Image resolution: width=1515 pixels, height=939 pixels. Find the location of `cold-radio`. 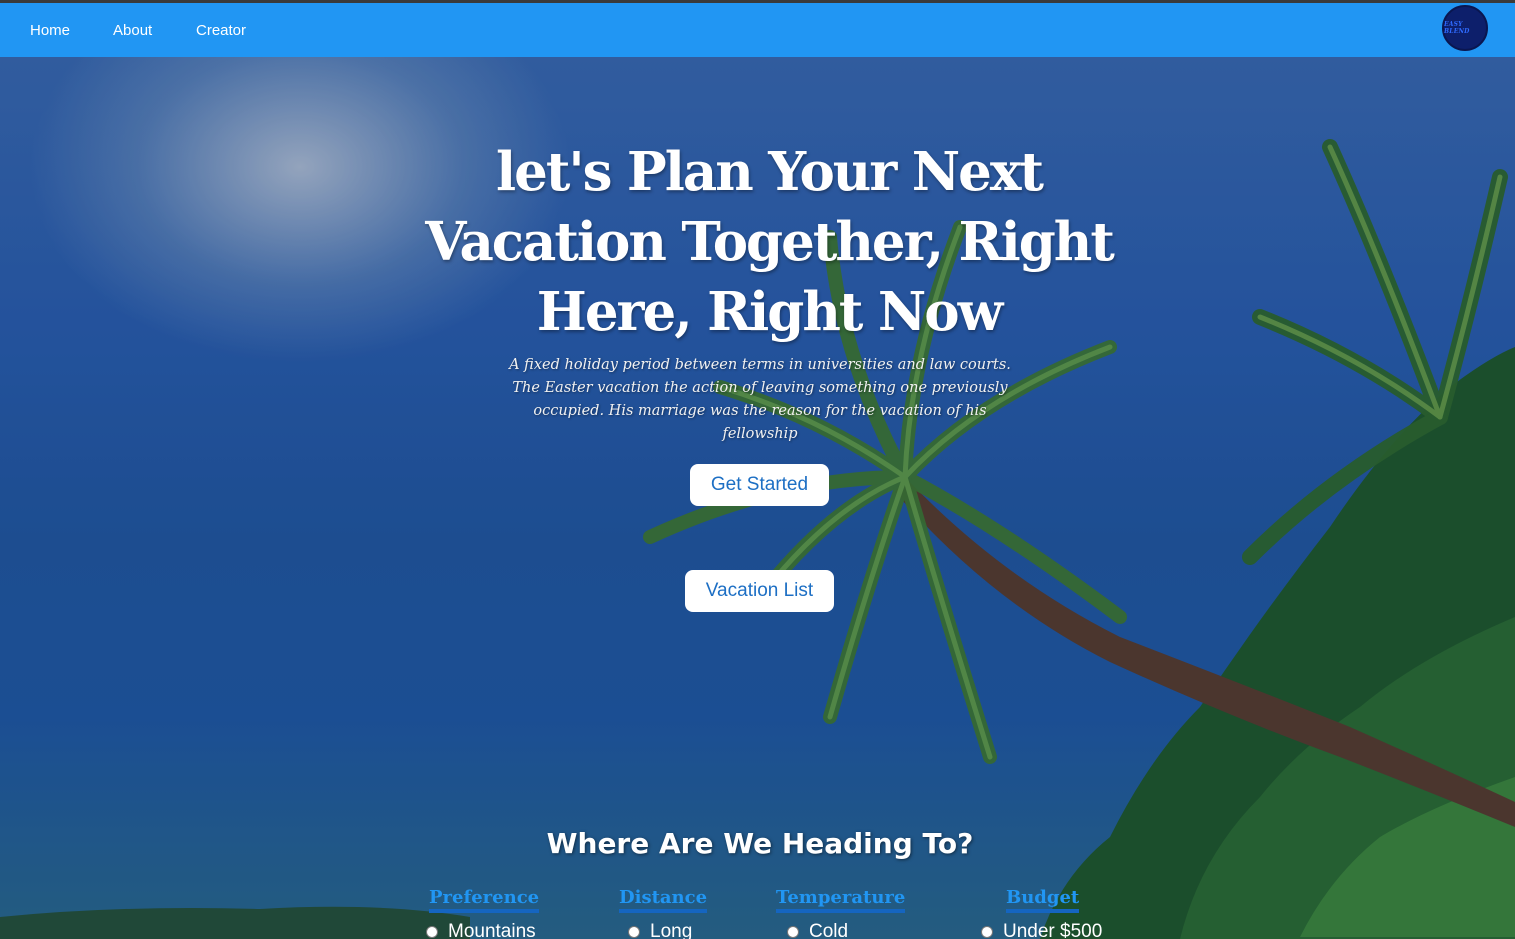

cold-radio is located at coordinates (793, 932).